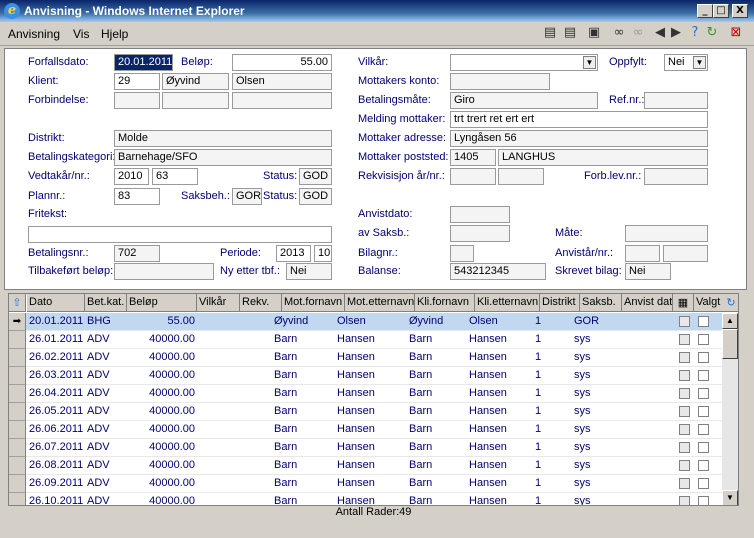 This screenshot has height=538, width=754. Describe the element at coordinates (261, 303) in the screenshot. I see `col-rekv: Rekv.` at that location.